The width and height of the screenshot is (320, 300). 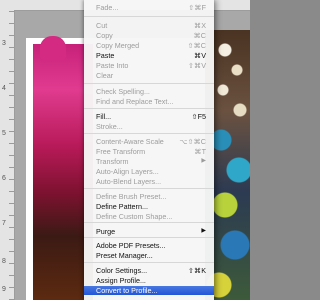 I want to click on menu-item-label: Clear, so click(x=105, y=75).